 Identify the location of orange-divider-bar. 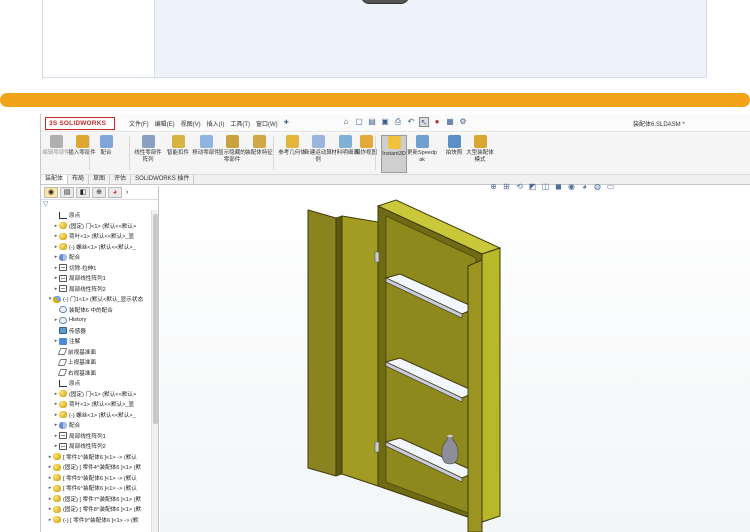
(375, 100).